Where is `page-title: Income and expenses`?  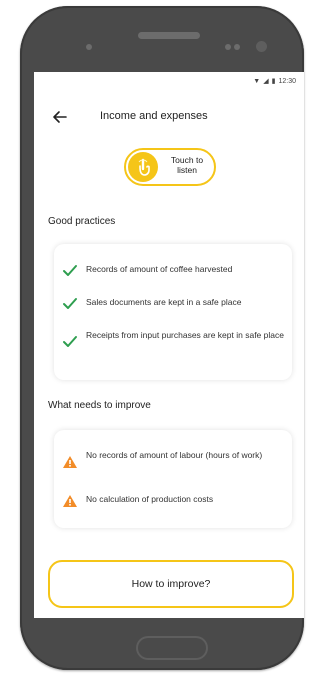 page-title: Income and expenses is located at coordinates (154, 116).